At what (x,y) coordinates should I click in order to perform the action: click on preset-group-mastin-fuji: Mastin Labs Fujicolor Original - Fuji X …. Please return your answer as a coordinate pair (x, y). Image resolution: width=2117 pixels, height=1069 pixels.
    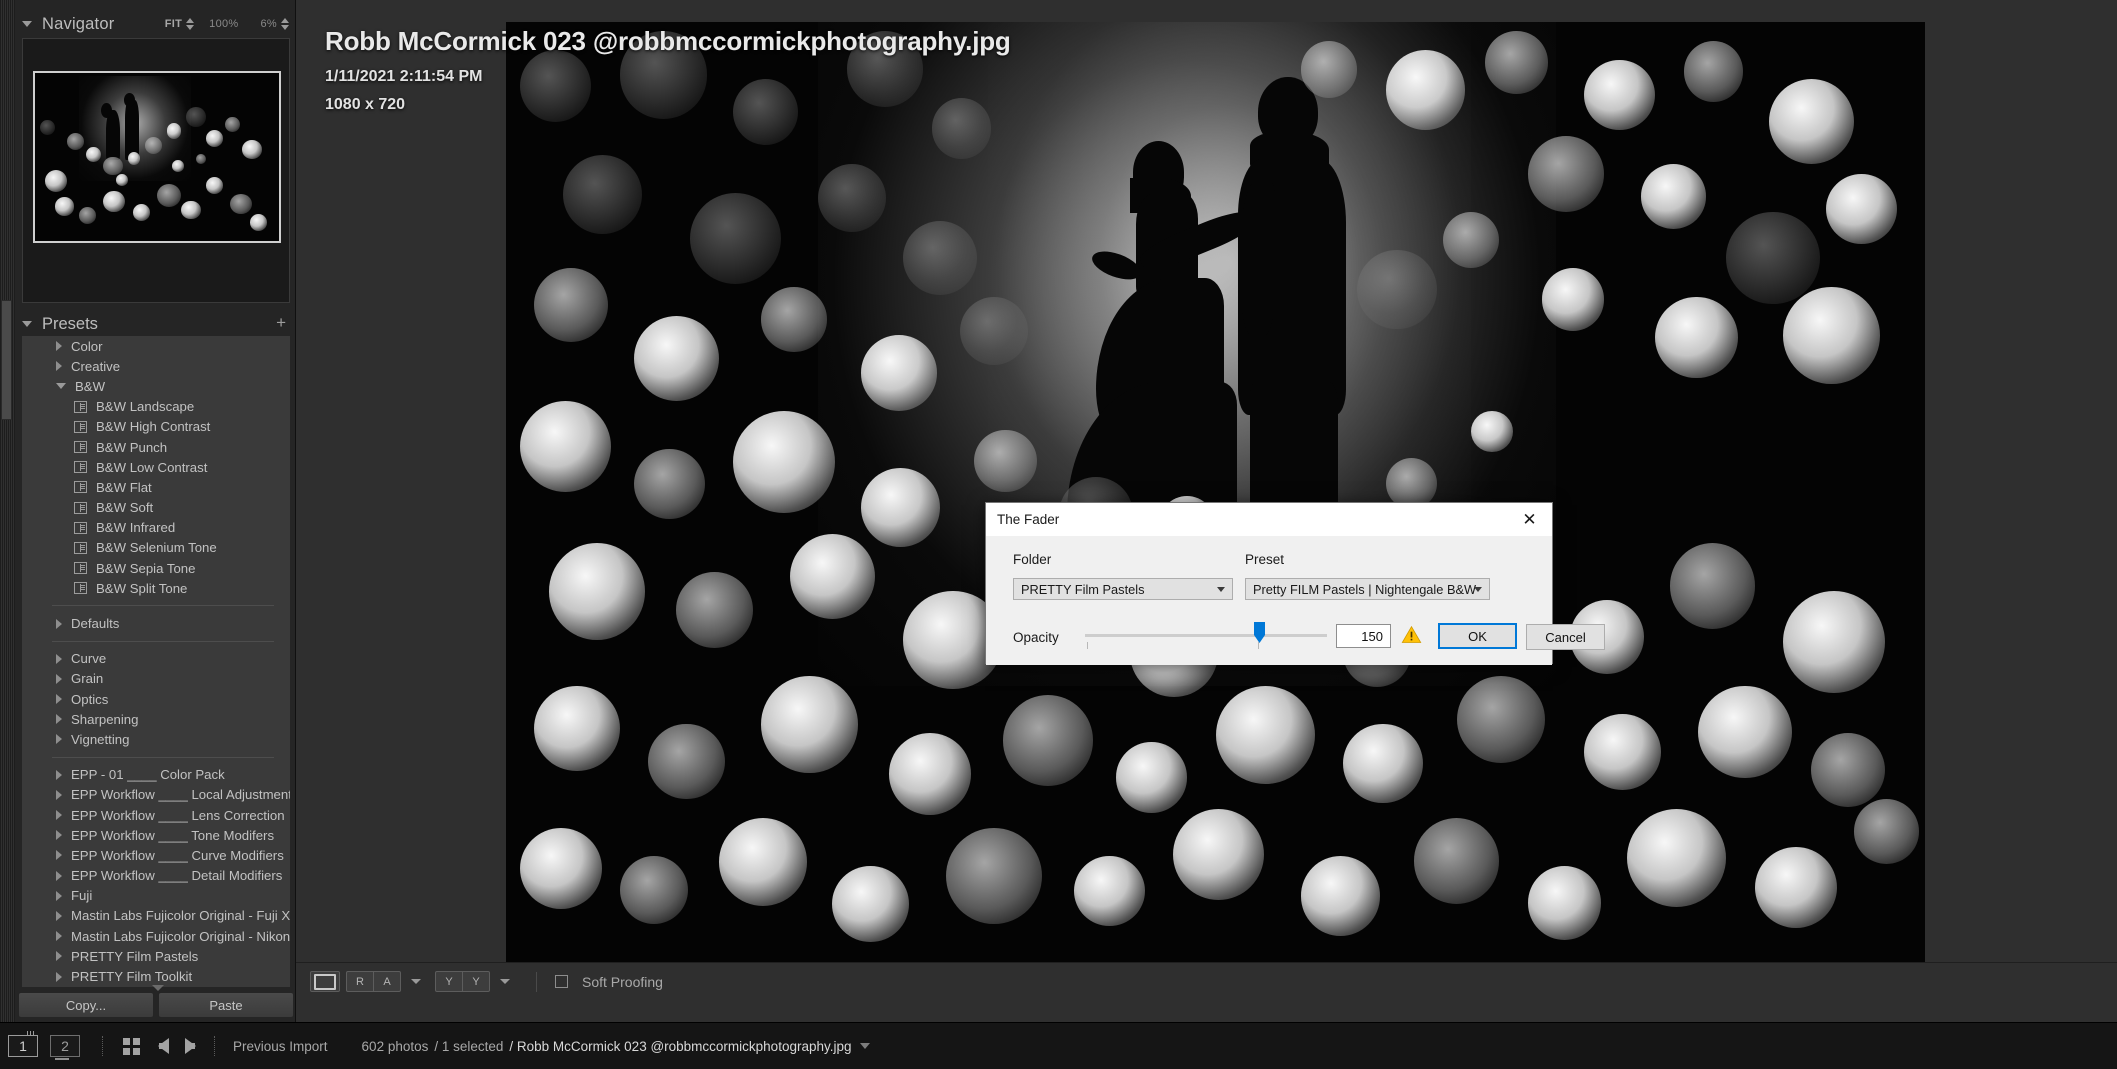
    Looking at the image, I should click on (156, 916).